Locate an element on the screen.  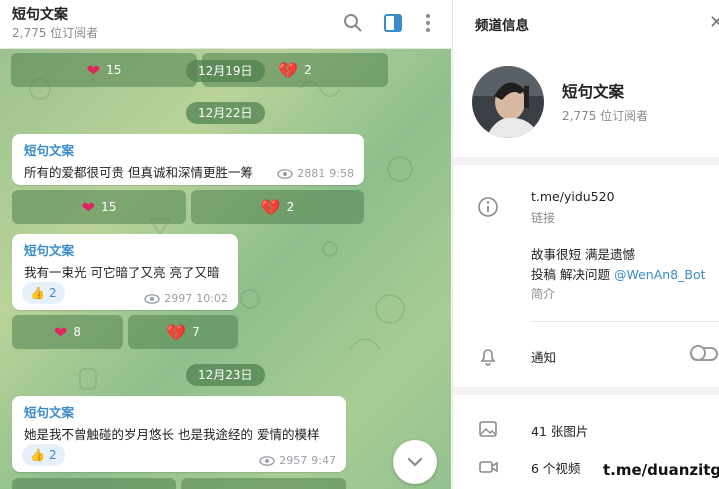
avatar is located at coordinates (508, 102).